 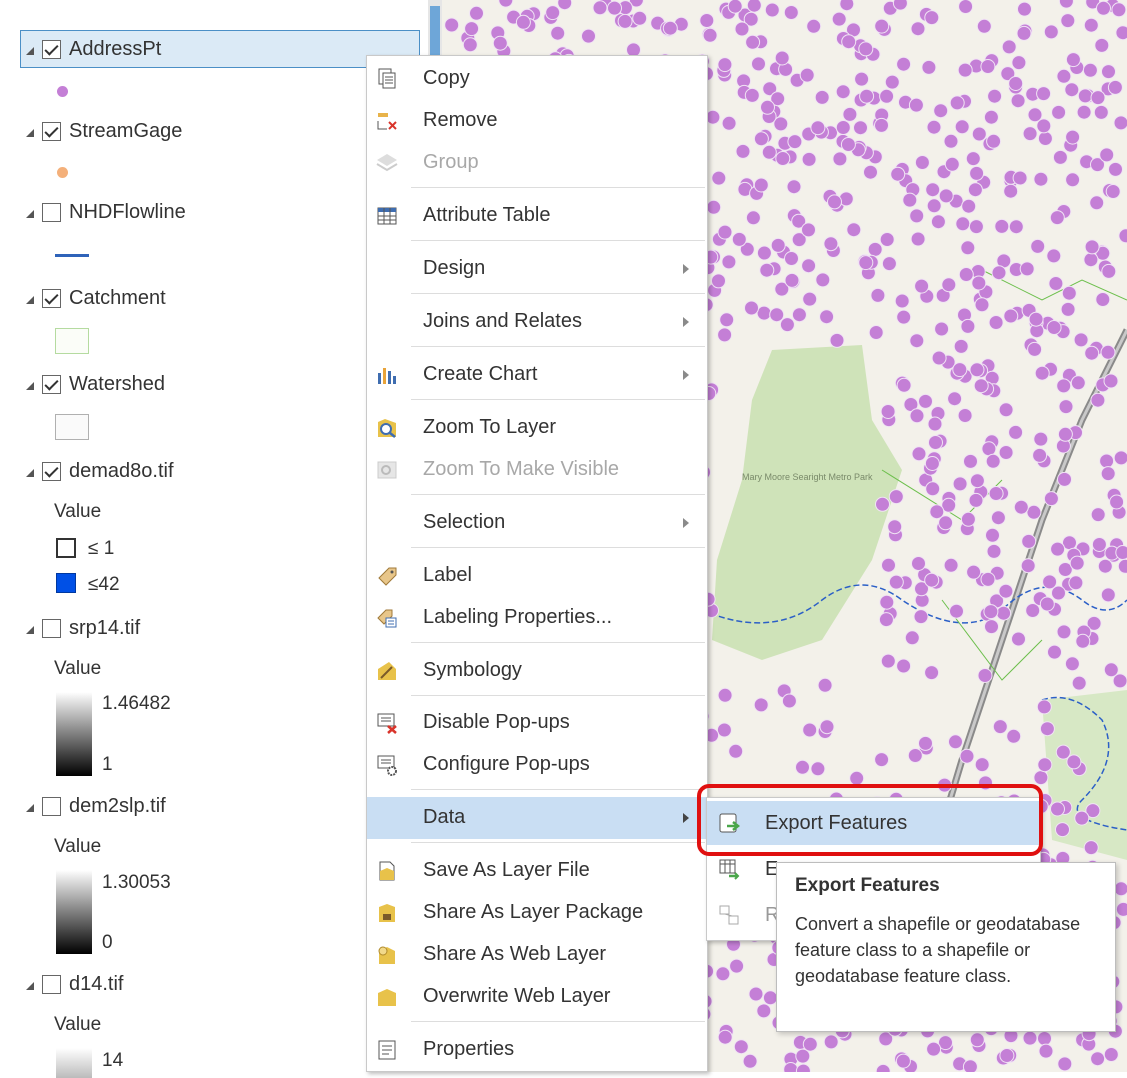 I want to click on menu-item-label: Label, so click(x=537, y=576).